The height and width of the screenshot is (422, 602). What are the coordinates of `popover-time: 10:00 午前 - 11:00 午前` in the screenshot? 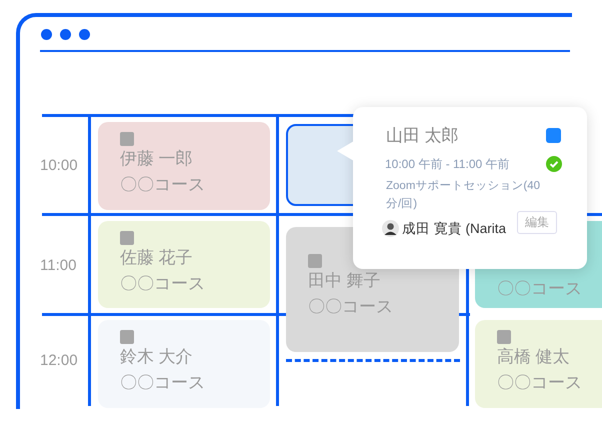 It's located at (447, 164).